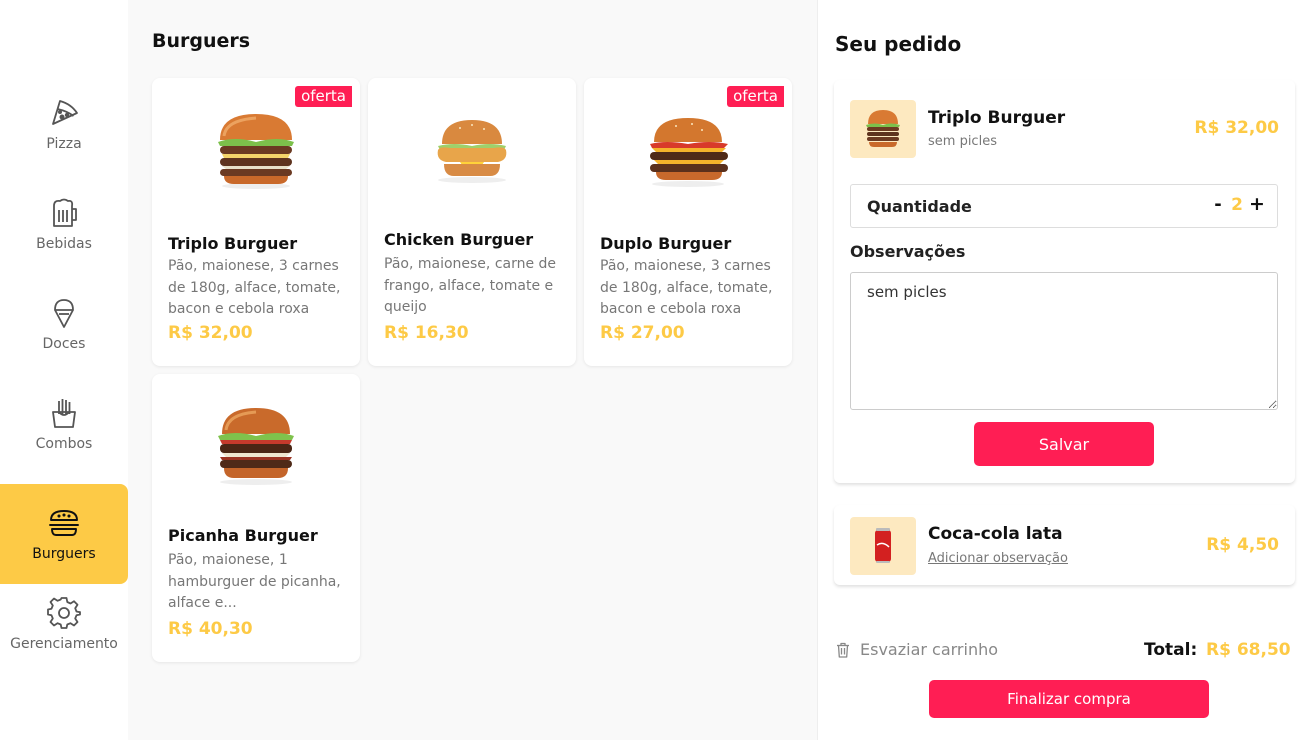 Image resolution: width=1310 pixels, height=740 pixels. What do you see at coordinates (1064, 341) in the screenshot?
I see `observations-field: sem picles` at bounding box center [1064, 341].